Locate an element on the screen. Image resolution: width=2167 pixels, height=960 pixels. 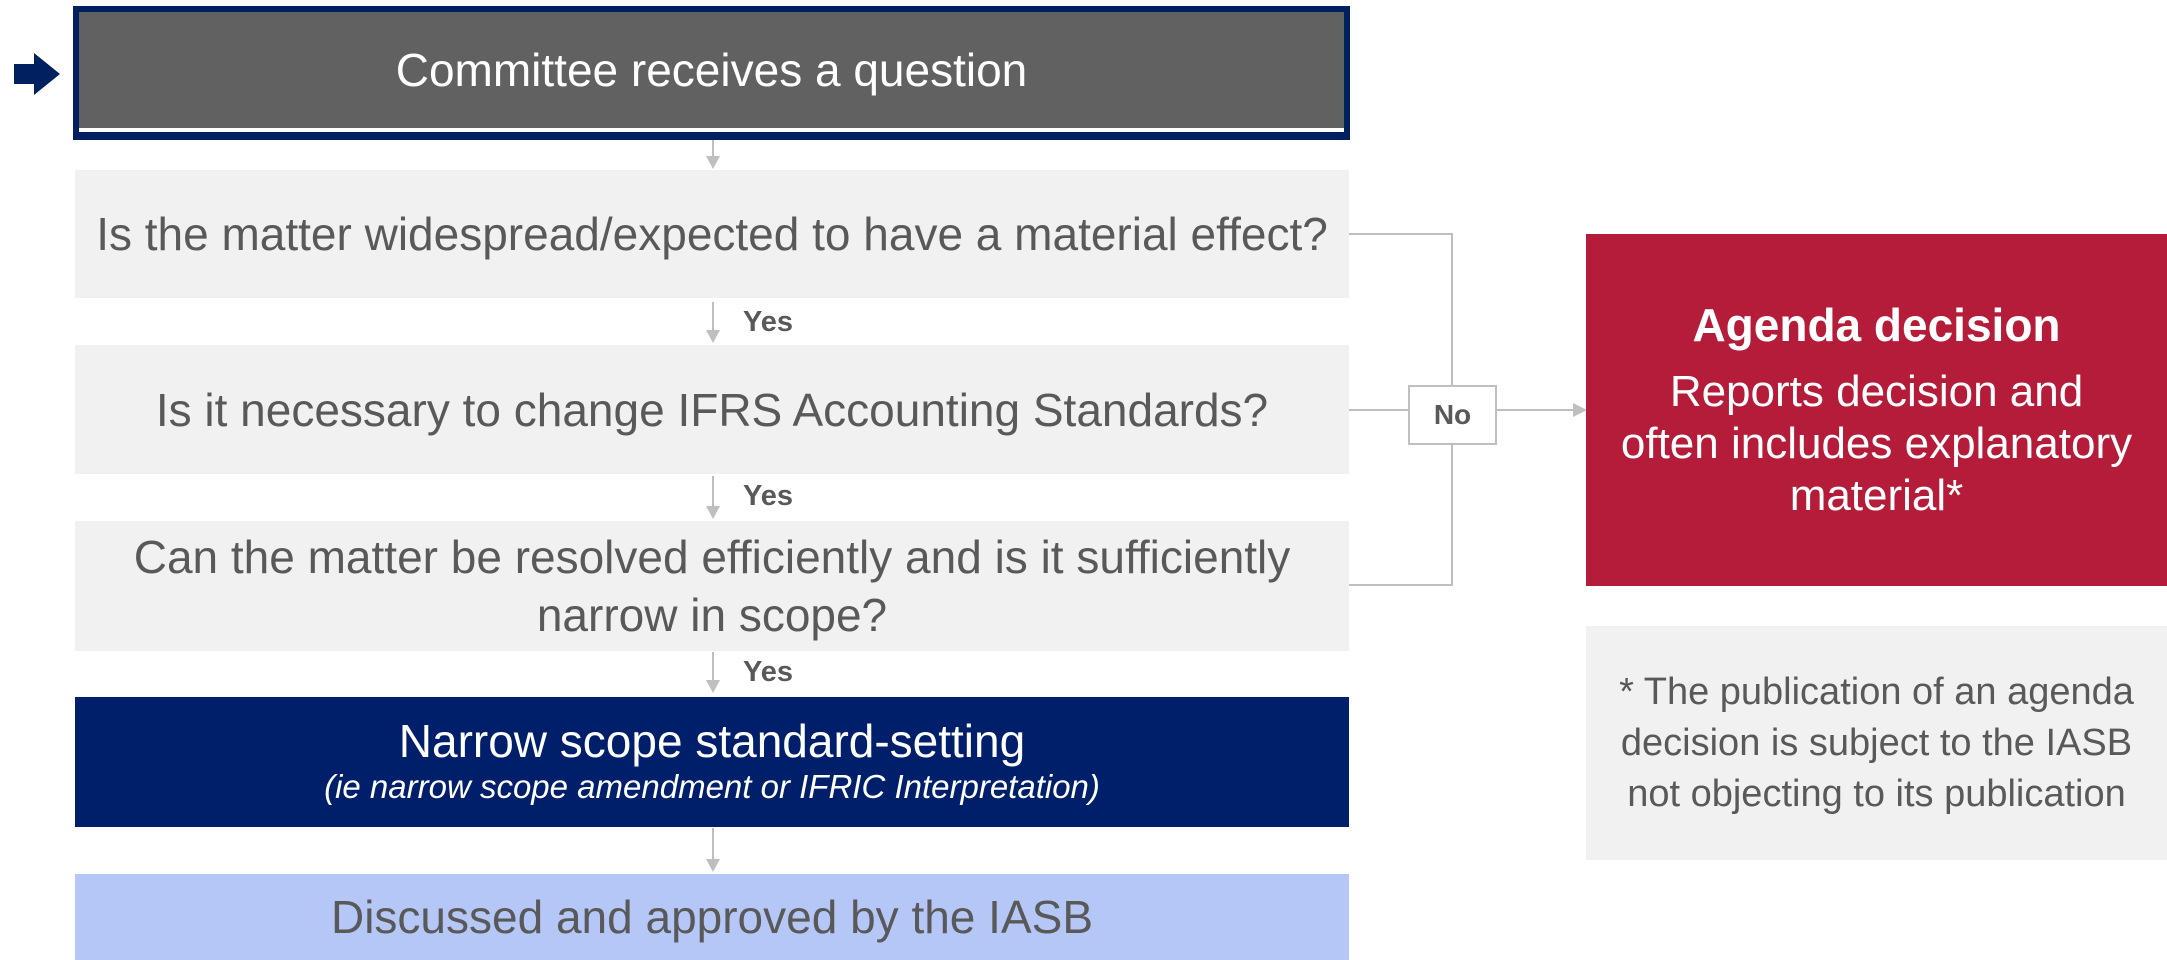
start-box-inner: Committee receives a question is located at coordinates (711, 72).